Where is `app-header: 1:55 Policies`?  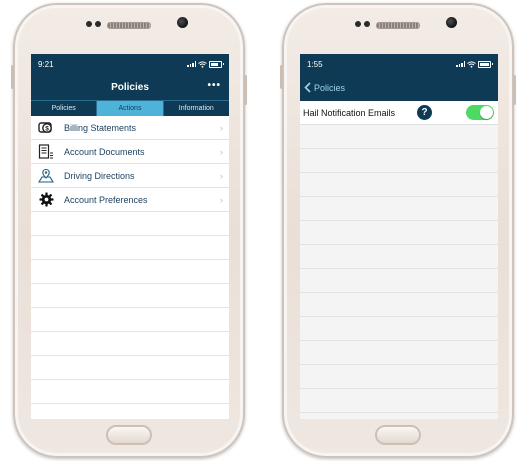
app-header: 1:55 Policies is located at coordinates (399, 77).